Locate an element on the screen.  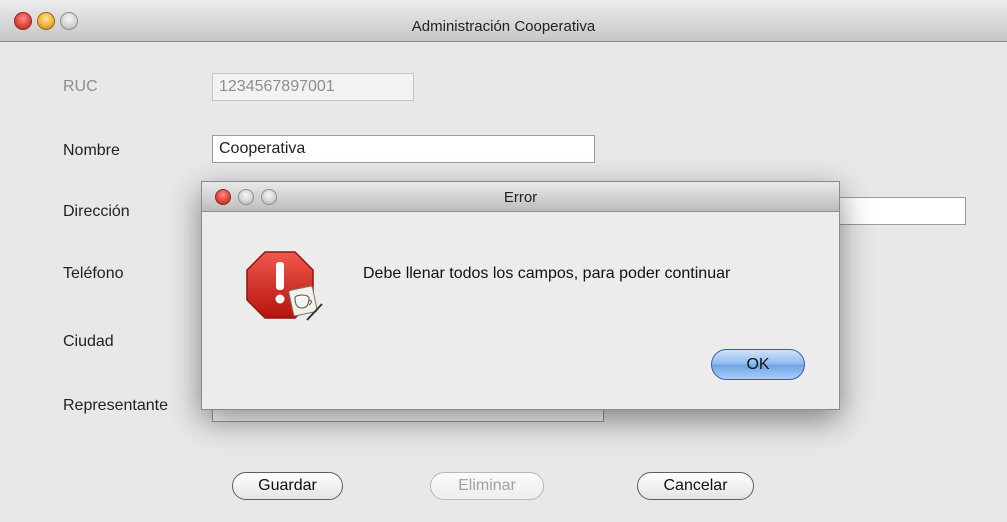
window-title: Administración Cooperativa is located at coordinates (503, 26).